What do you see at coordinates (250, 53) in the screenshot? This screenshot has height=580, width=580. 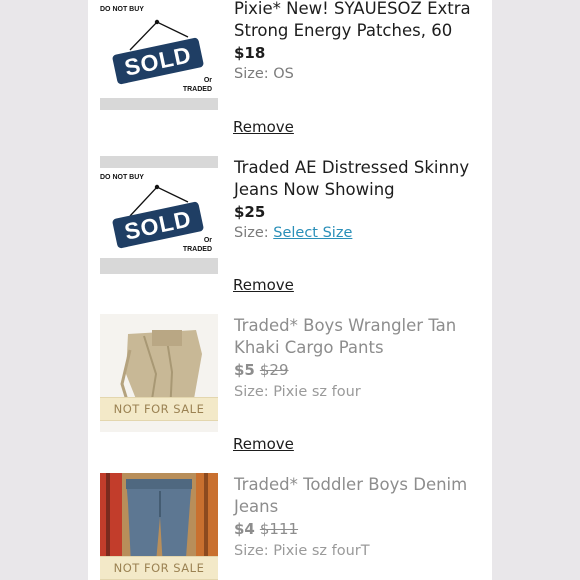 I see `item-price: $18` at bounding box center [250, 53].